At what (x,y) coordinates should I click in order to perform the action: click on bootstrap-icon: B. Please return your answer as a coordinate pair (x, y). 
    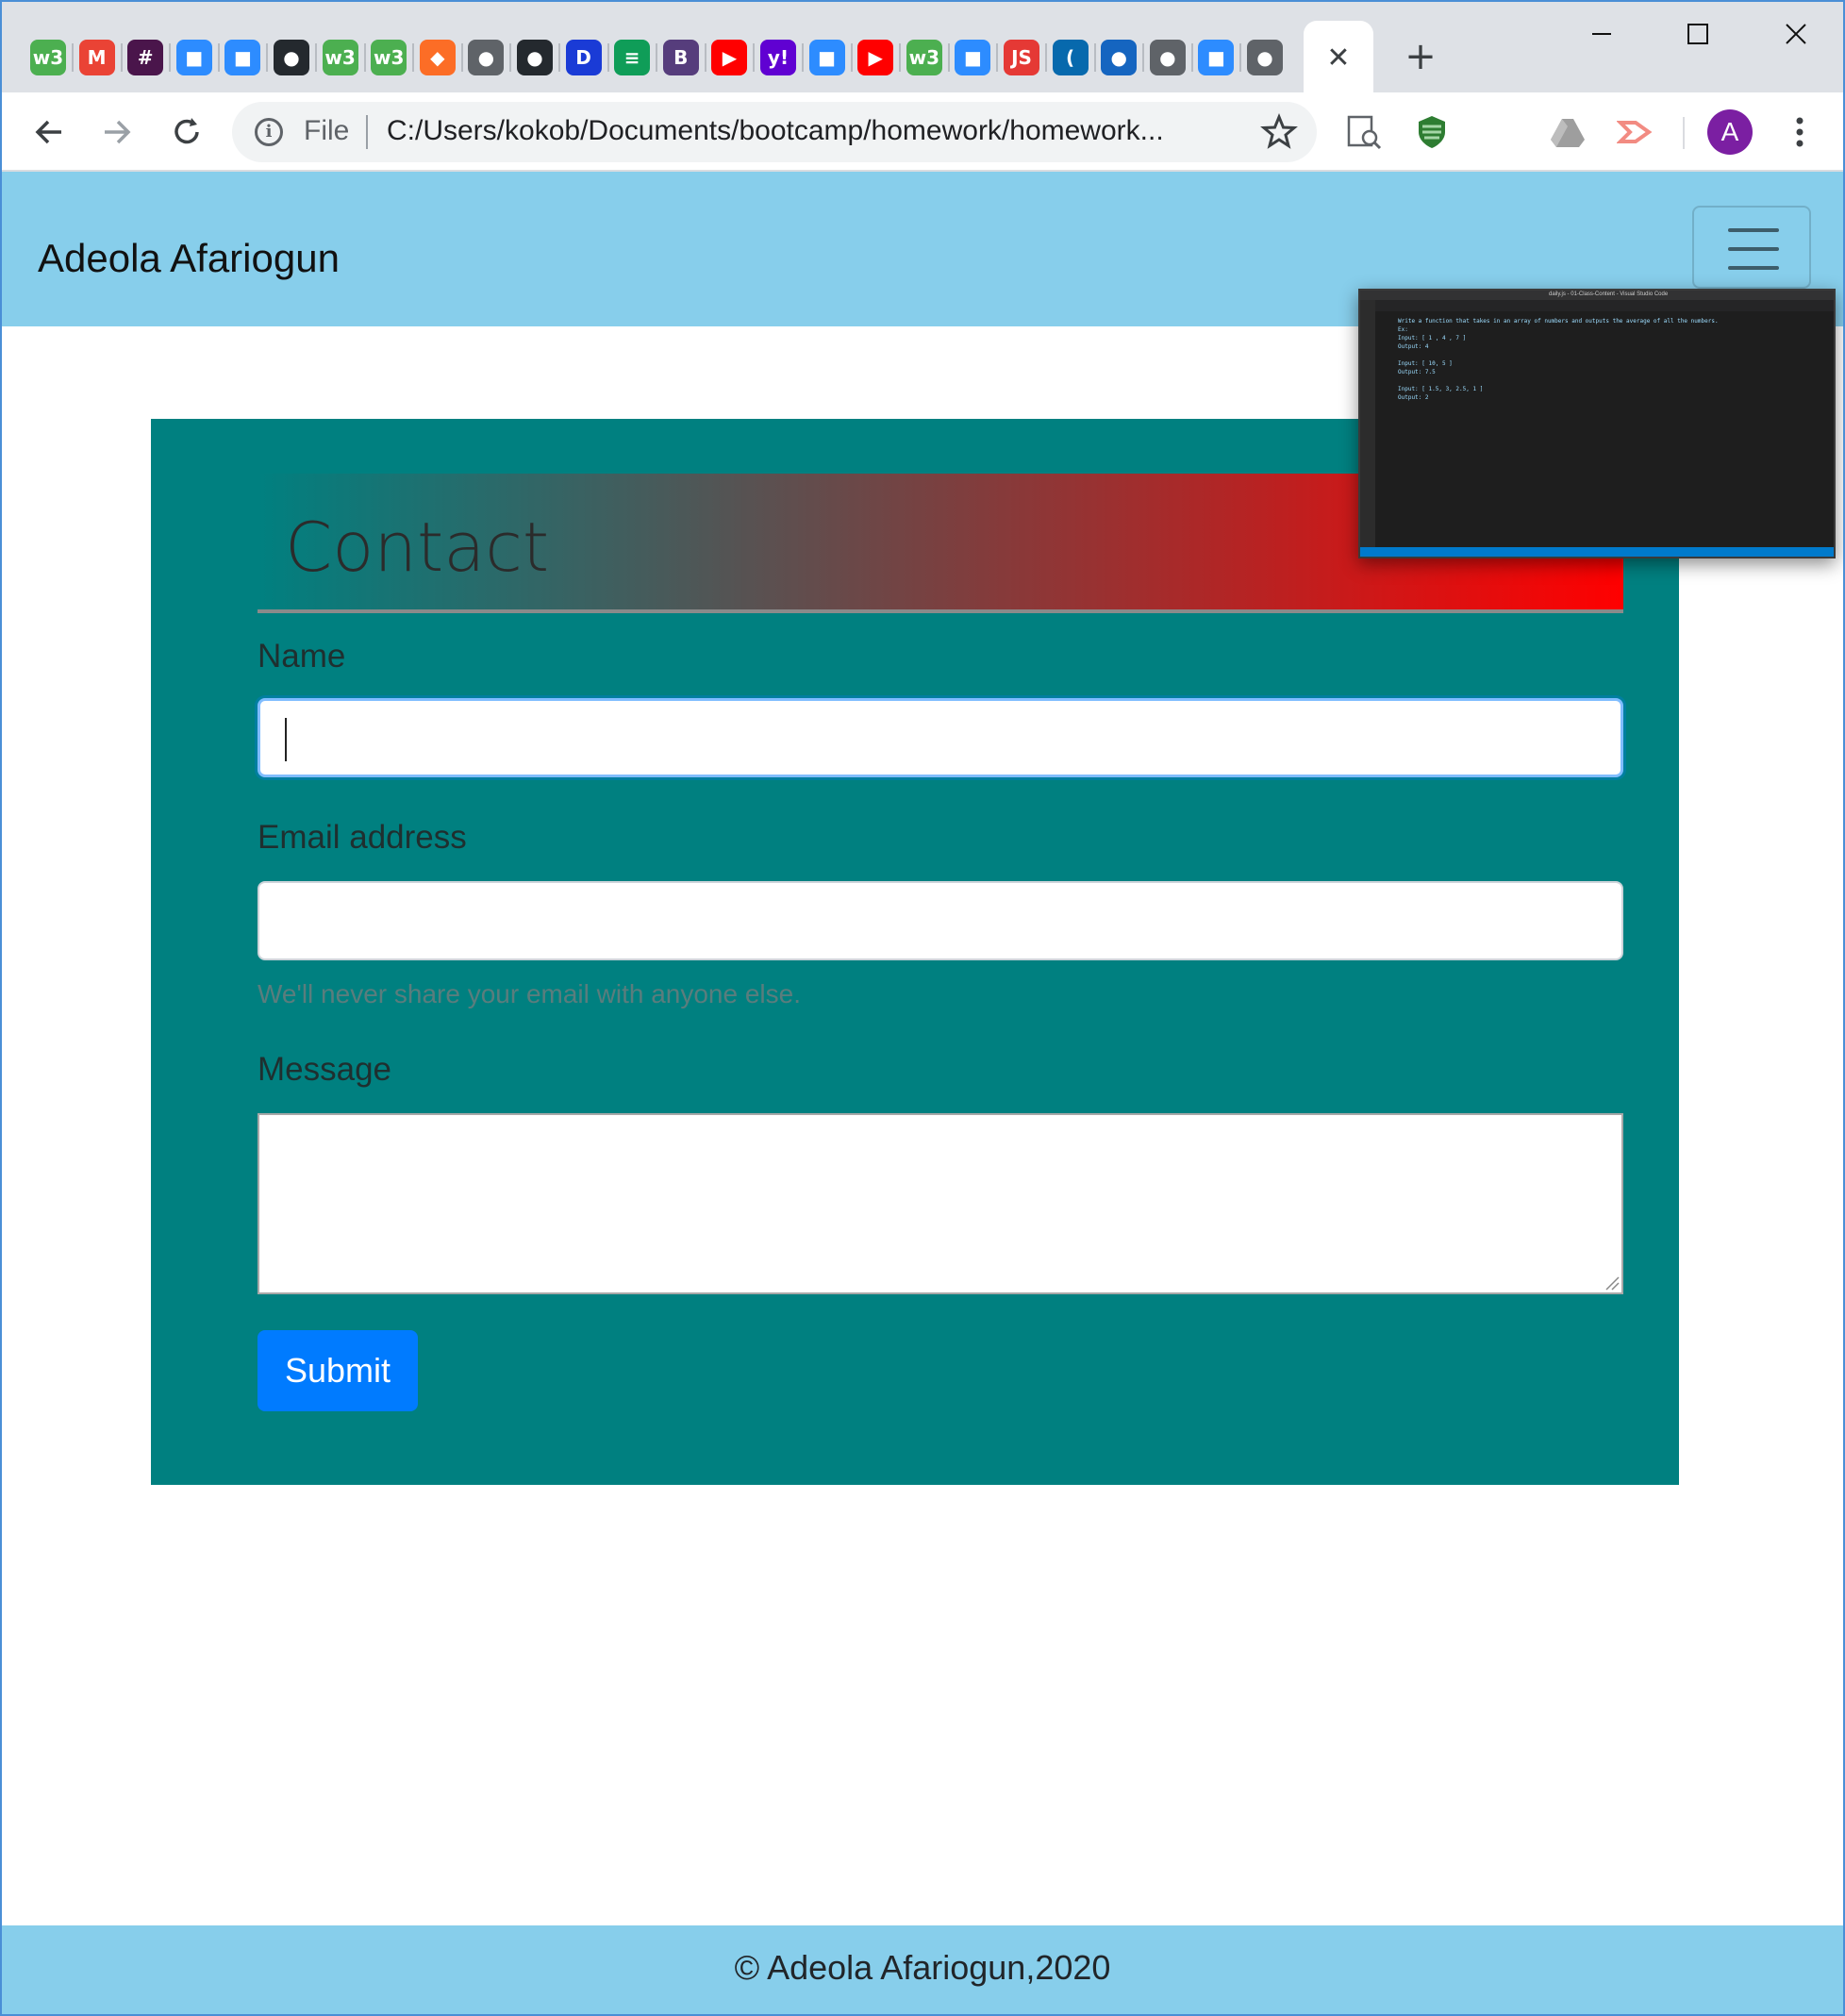
    Looking at the image, I should click on (680, 57).